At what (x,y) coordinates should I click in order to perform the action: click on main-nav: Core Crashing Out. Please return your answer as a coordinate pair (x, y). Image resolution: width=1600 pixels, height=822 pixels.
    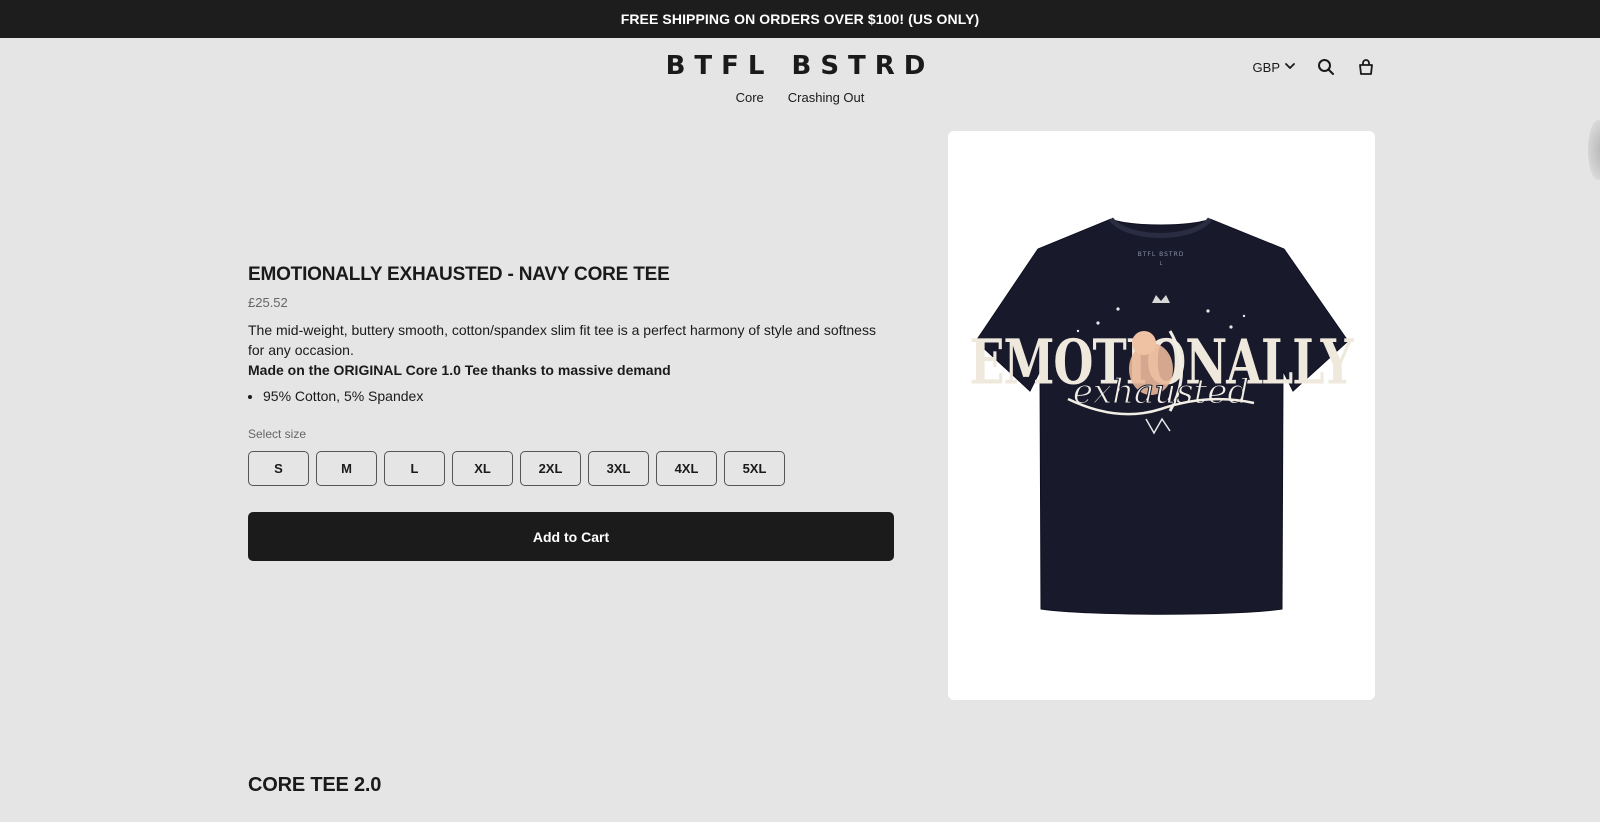
    Looking at the image, I should click on (800, 97).